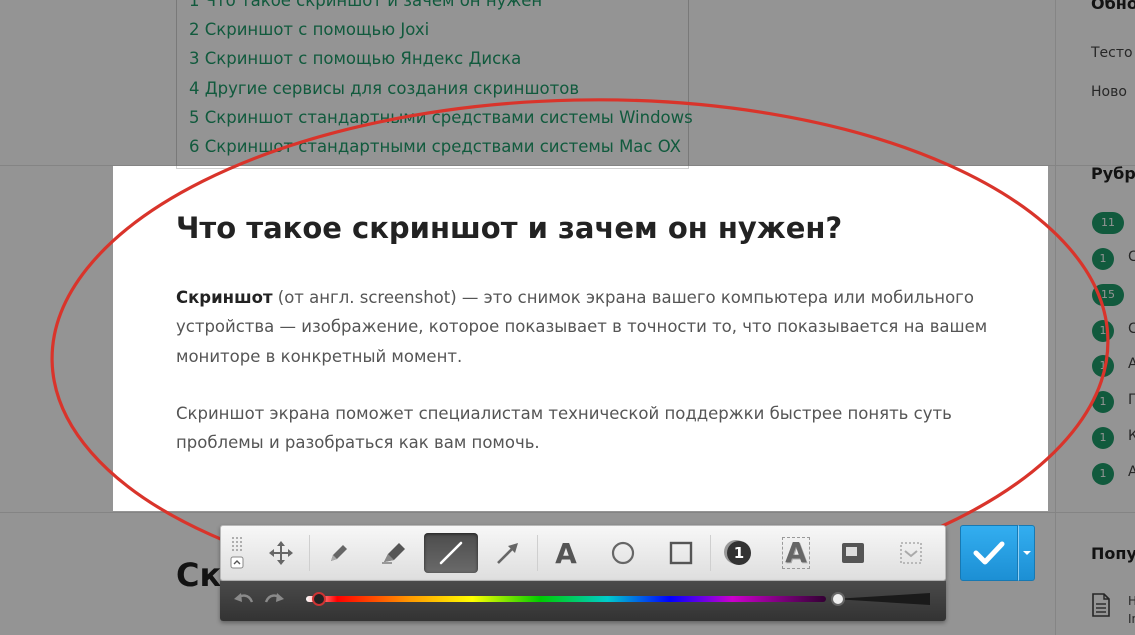  I want to click on confirm-button, so click(989, 553).